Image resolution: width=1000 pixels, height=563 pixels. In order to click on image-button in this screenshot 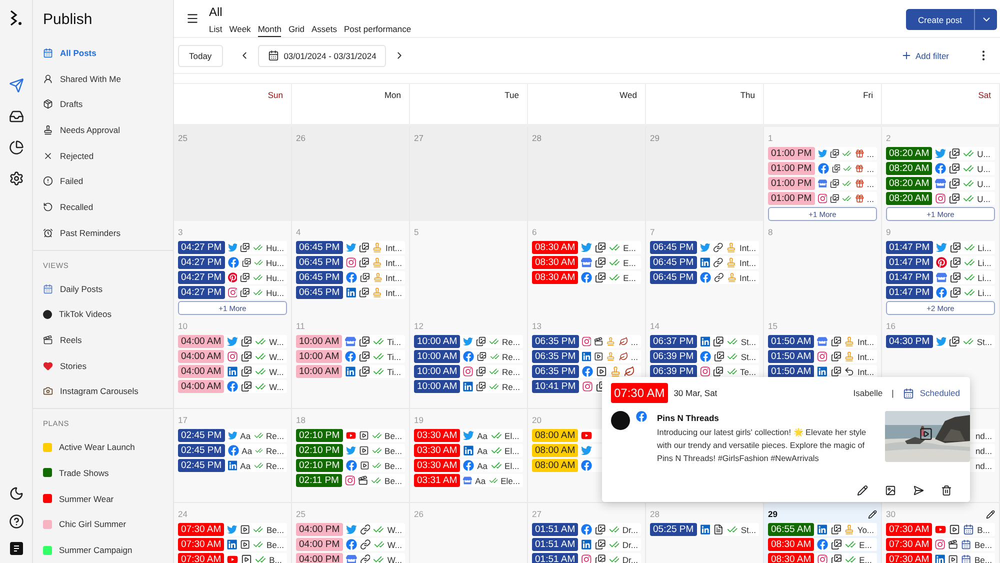, I will do `click(890, 490)`.